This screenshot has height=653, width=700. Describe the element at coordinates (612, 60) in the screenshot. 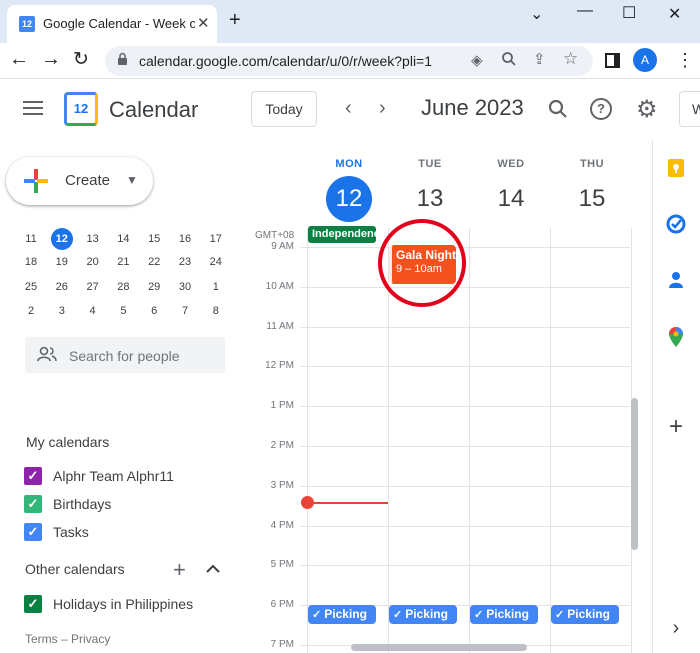

I see `side-panel-toggle-icon` at that location.